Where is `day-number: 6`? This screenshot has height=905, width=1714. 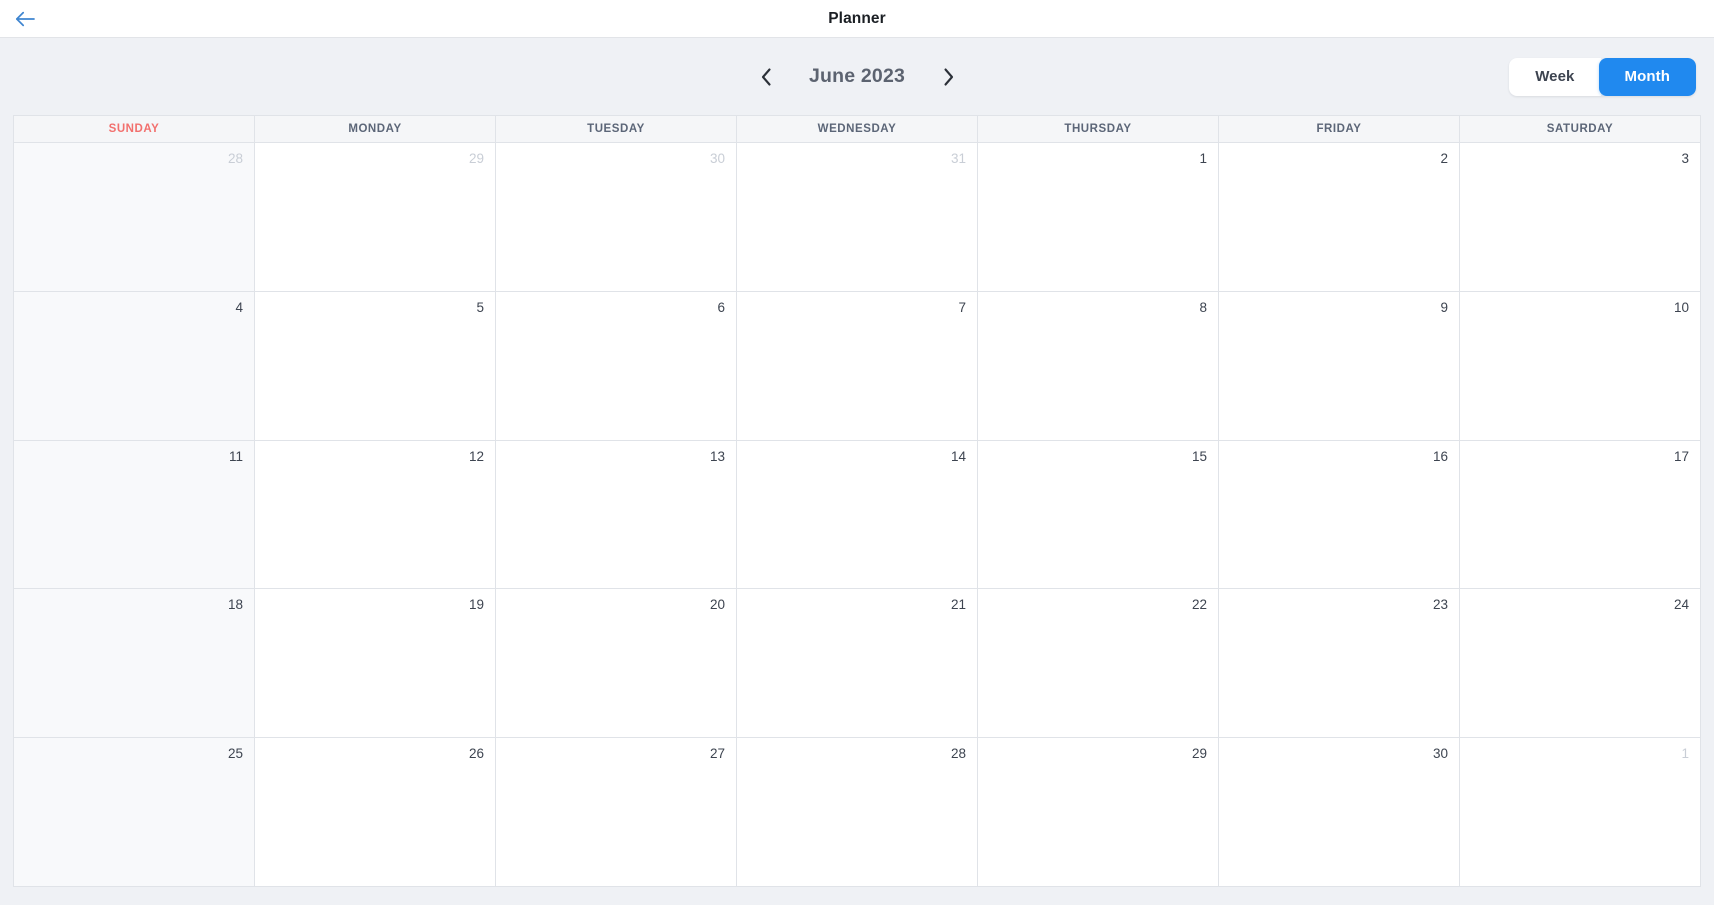 day-number: 6 is located at coordinates (721, 307).